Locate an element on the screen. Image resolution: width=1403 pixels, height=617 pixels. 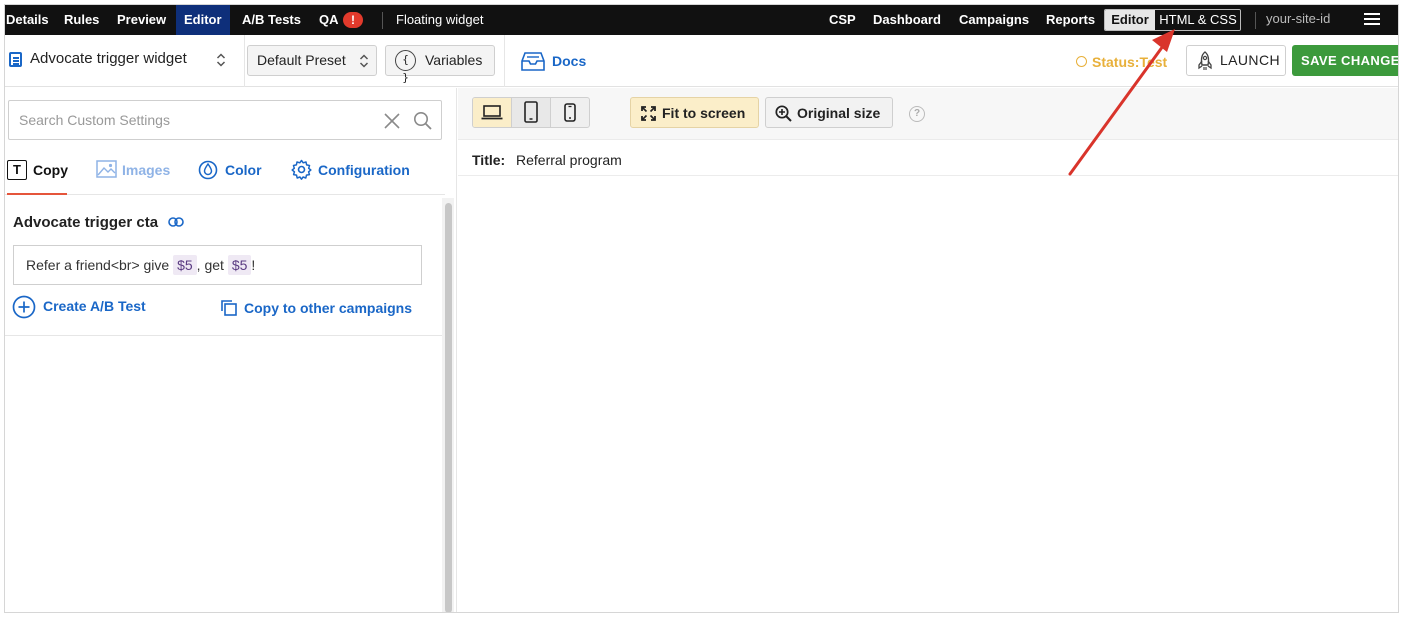
nav-rules: Rules is located at coordinates (81, 20).